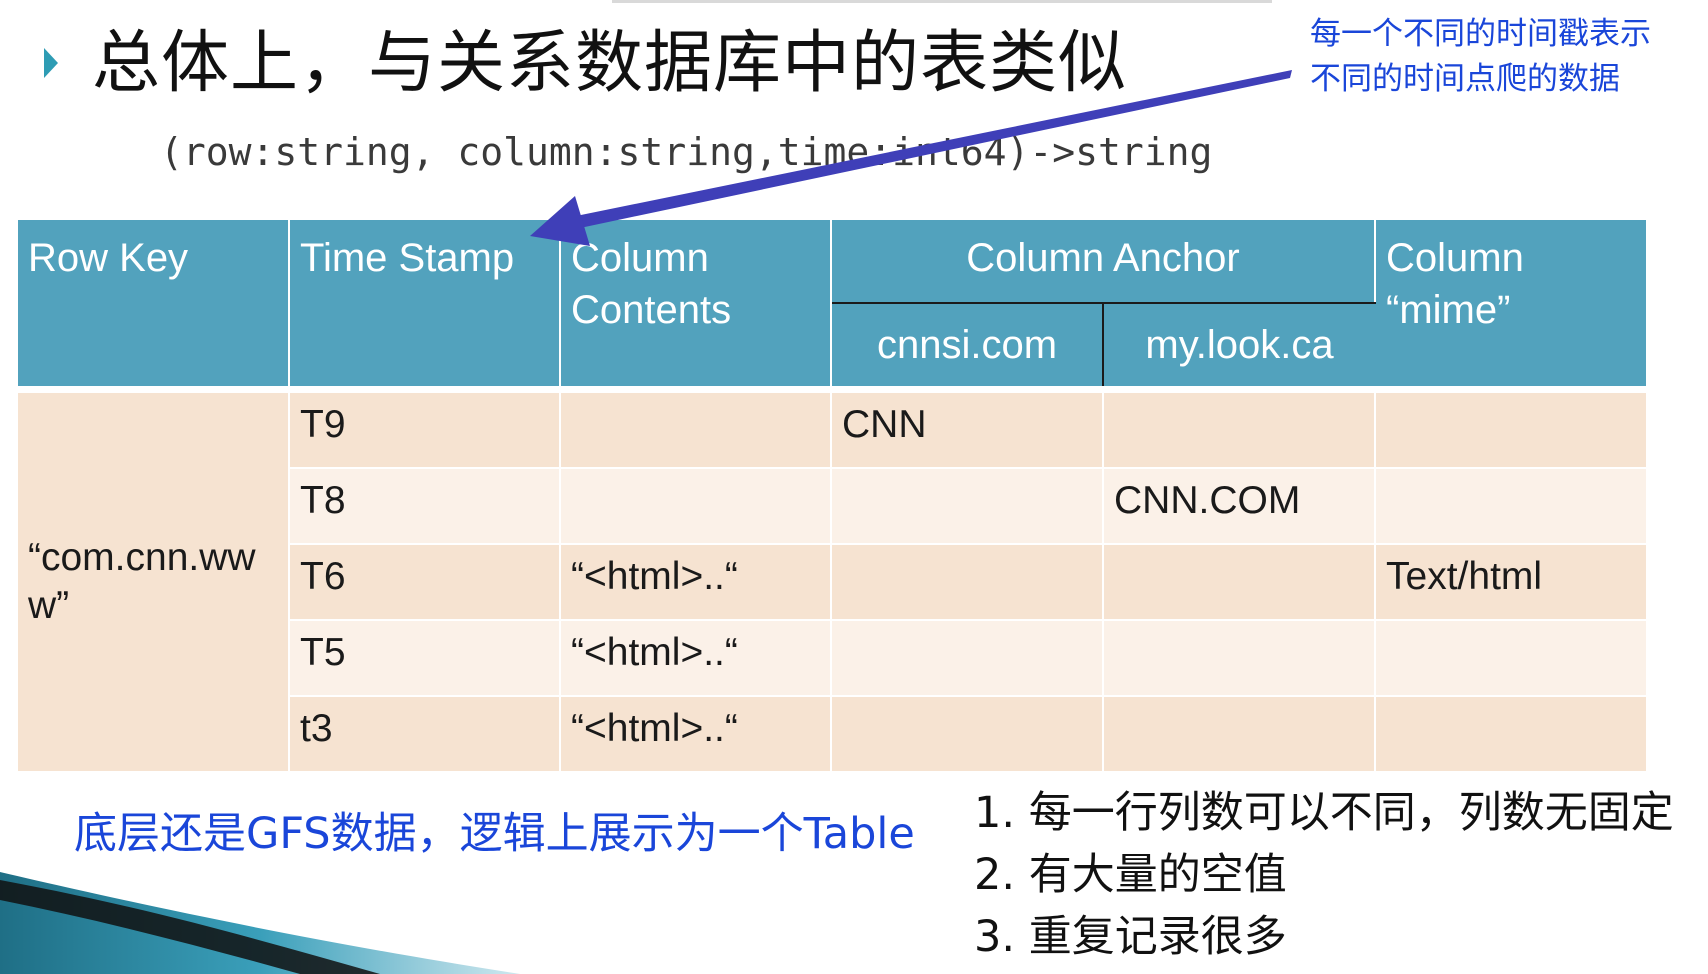 The image size is (1708, 974). I want to click on time-stamp-cell: T5, so click(425, 657).